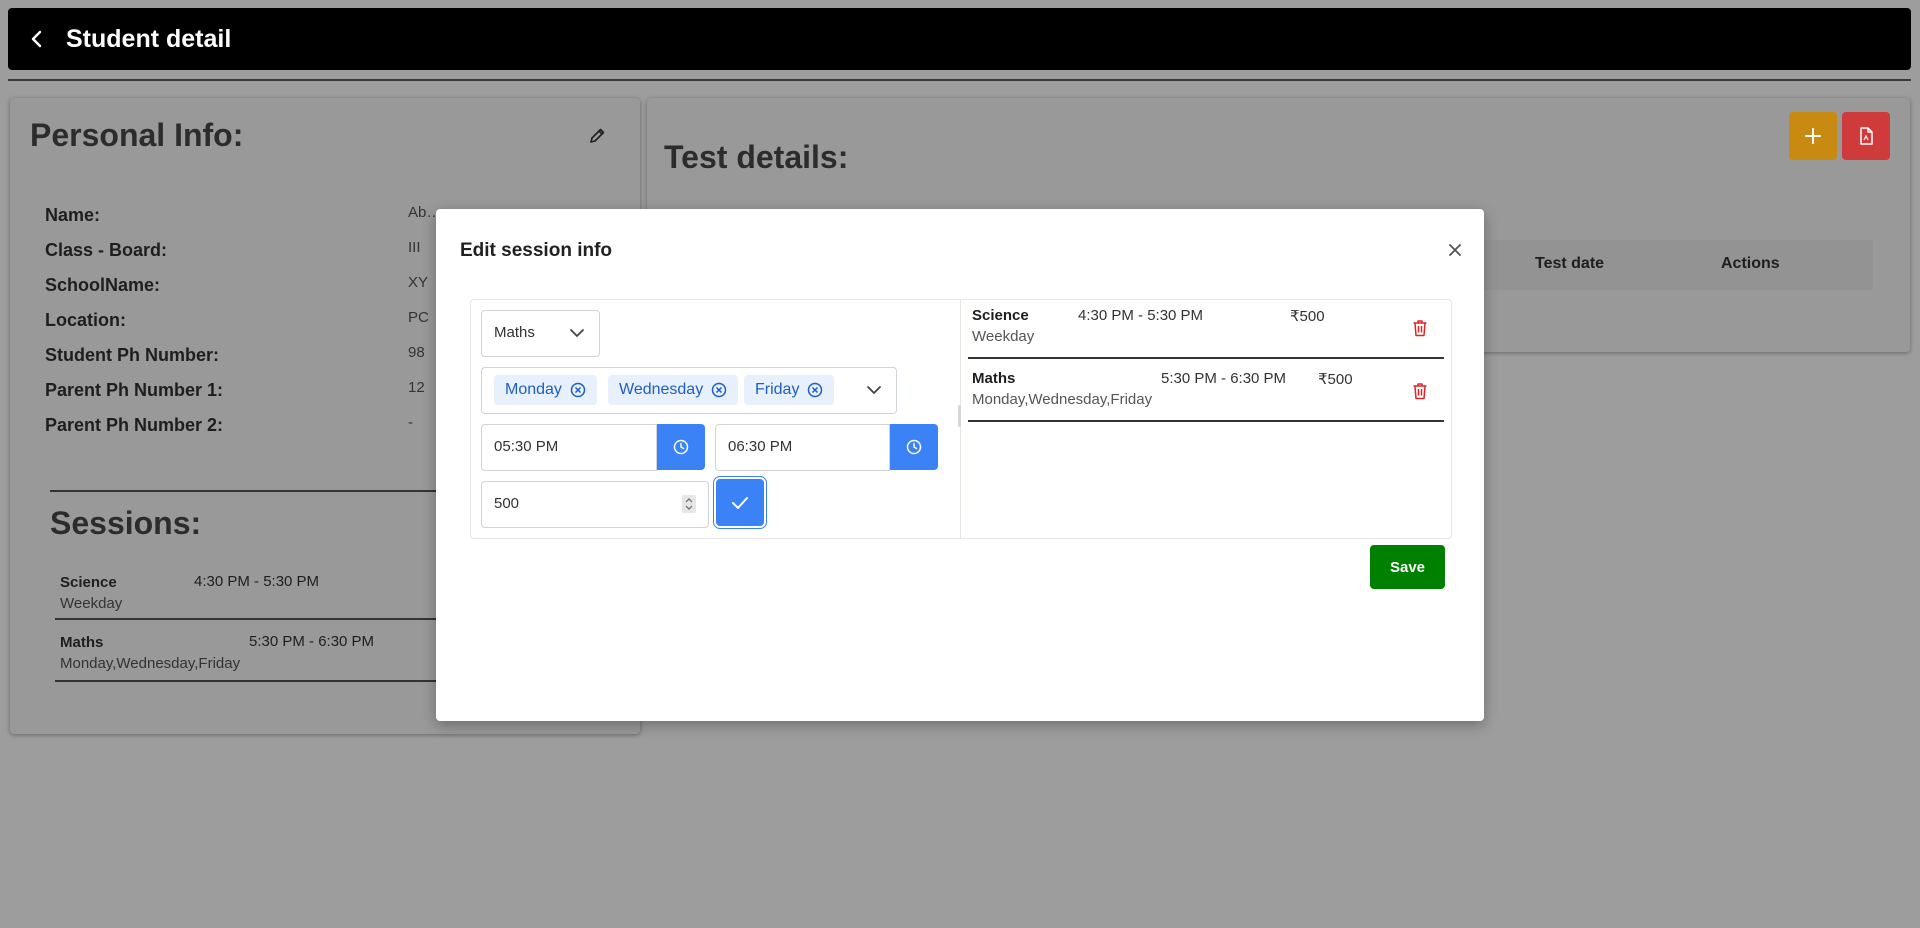  Describe the element at coordinates (103, 285) in the screenshot. I see `school-name-label: SchoolName:` at that location.